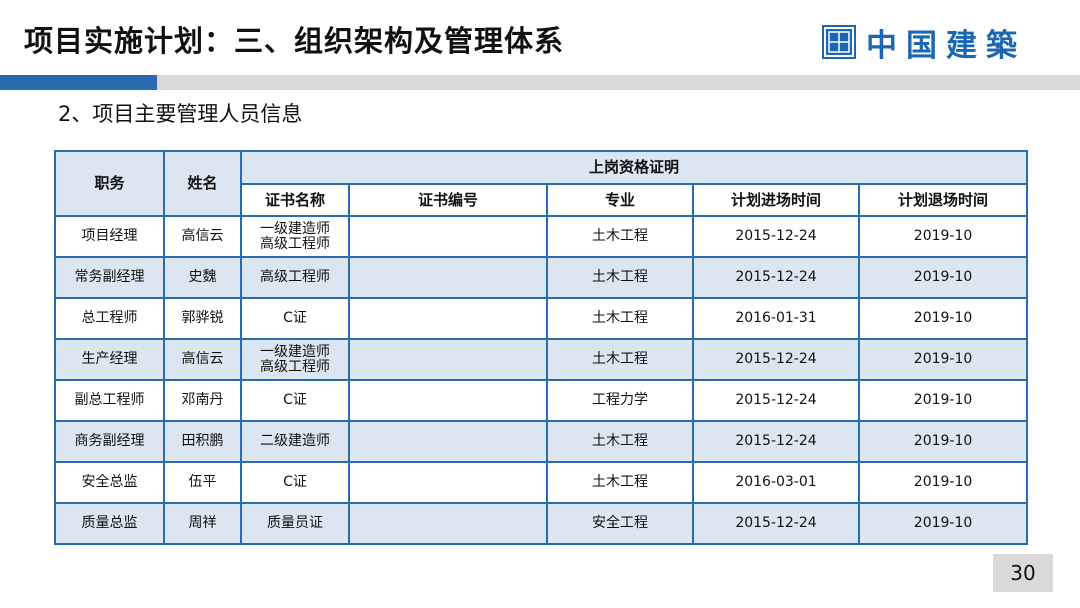 This screenshot has height=608, width=1080. I want to click on table-row: 项目经理 高信云 一级建造师 高级工程师 土木工程 2015-12-24 2019-10, so click(541, 236).